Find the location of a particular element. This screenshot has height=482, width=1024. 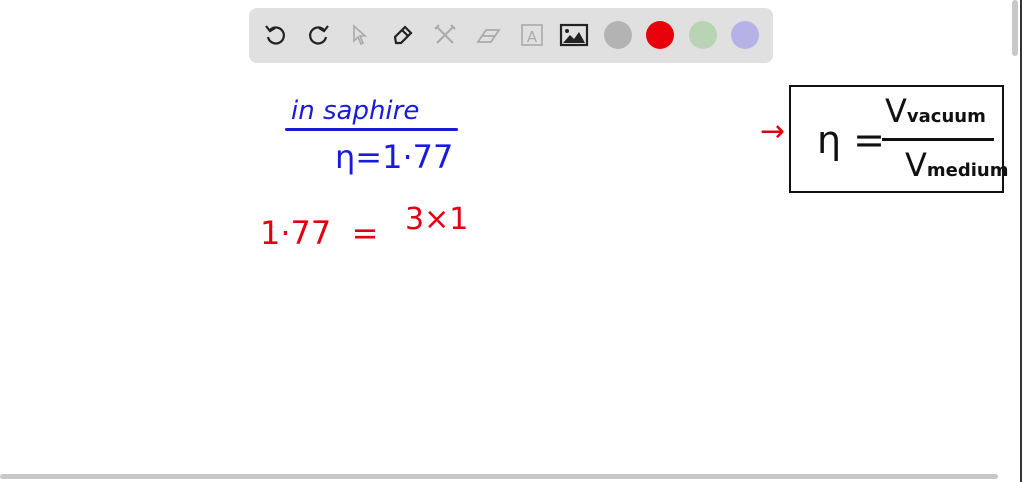

color-red is located at coordinates (660, 35).